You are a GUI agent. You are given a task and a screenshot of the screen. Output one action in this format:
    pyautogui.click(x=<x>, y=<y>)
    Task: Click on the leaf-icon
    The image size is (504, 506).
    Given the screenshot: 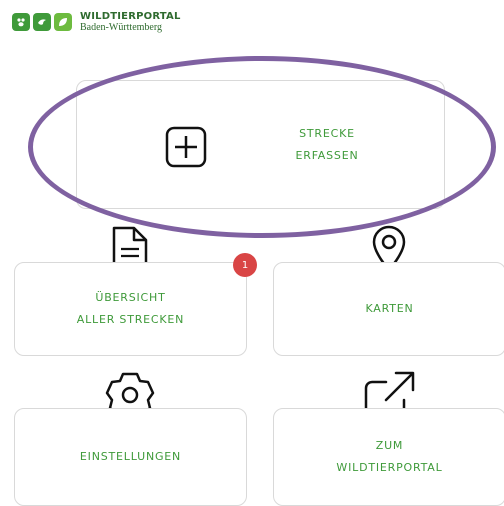 What is the action you would take?
    pyautogui.click(x=63, y=22)
    